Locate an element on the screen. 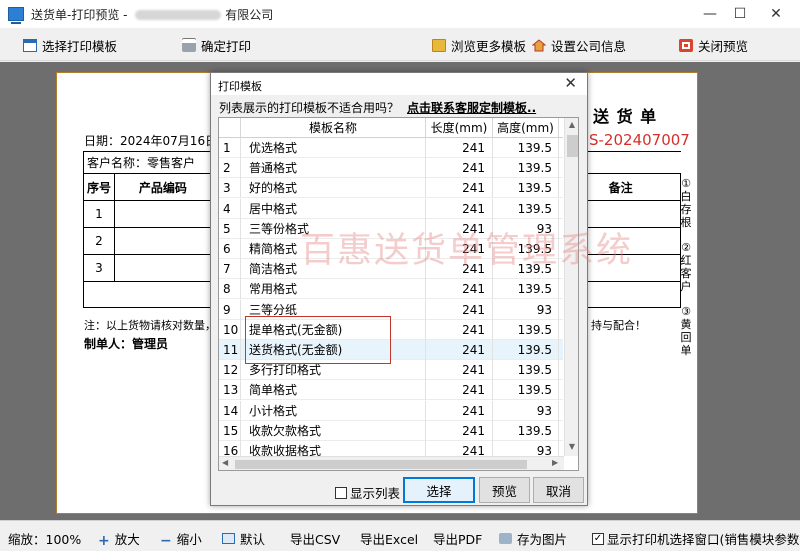 The height and width of the screenshot is (551, 800). grid-header-height: 高度(mm) is located at coordinates (526, 128).